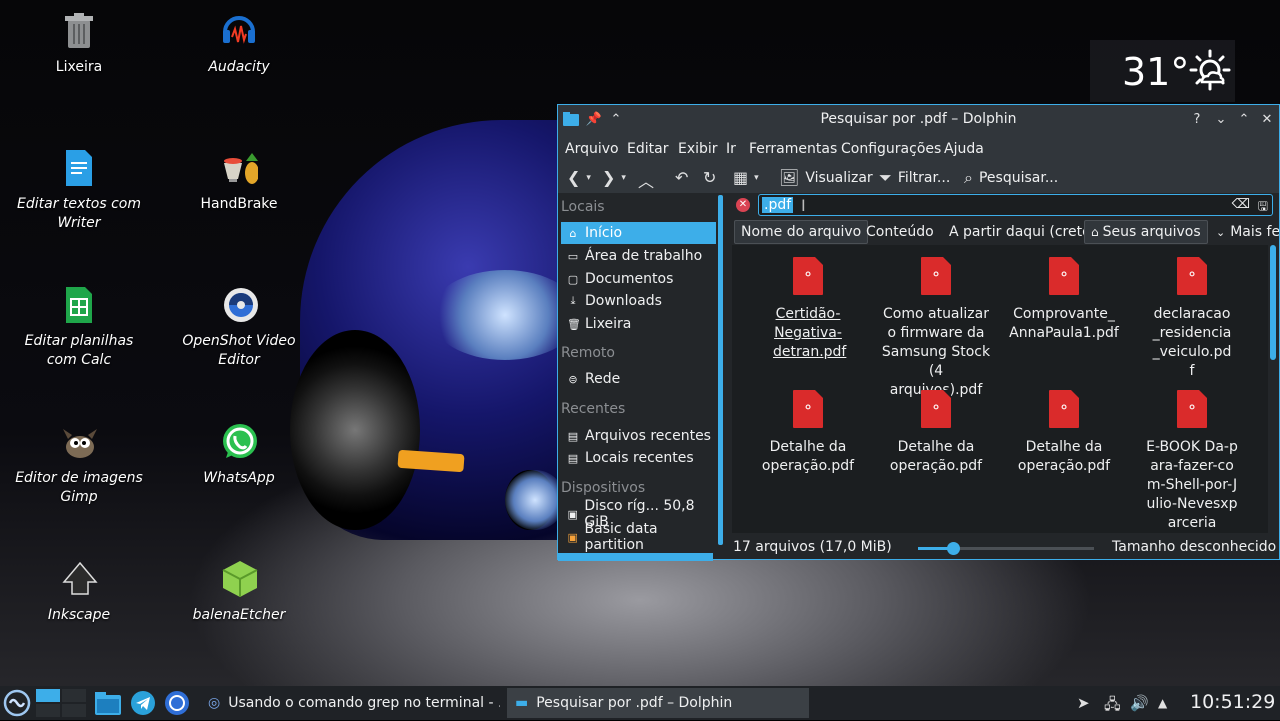 This screenshot has width=1280, height=721. Describe the element at coordinates (900, 232) in the screenshot. I see `filter-conteudo: Conteúdo` at that location.